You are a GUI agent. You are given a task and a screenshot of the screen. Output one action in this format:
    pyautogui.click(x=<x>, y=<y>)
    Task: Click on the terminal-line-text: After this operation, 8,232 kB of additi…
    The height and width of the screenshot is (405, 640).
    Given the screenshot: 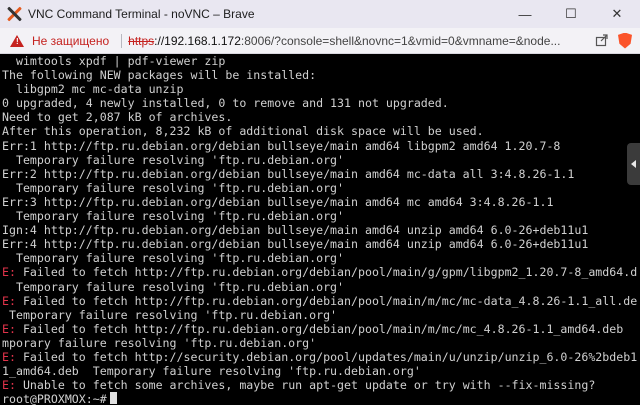 What is the action you would take?
    pyautogui.click(x=243, y=131)
    